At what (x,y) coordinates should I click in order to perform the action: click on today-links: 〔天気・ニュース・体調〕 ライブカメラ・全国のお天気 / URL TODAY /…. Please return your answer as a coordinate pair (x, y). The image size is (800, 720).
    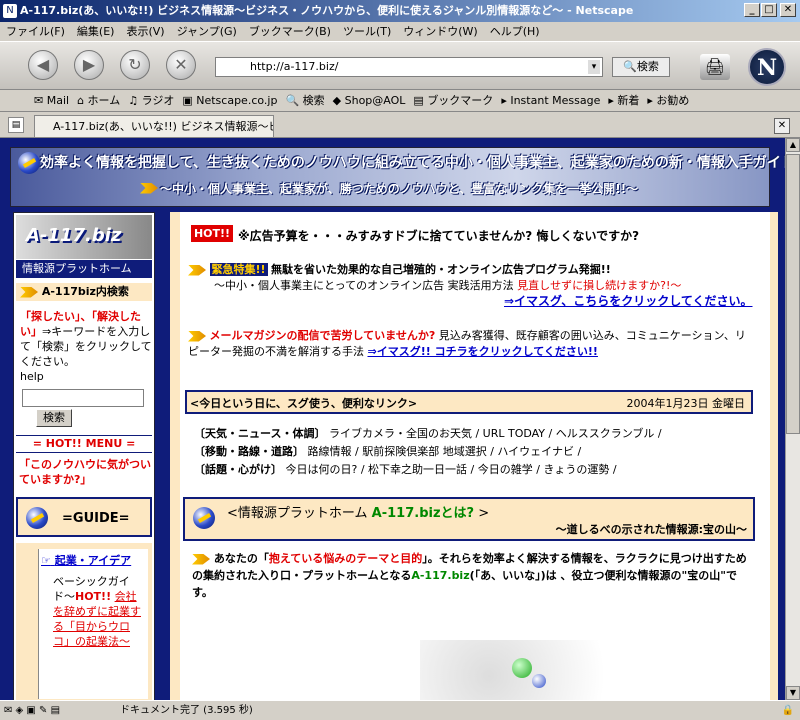
    Looking at the image, I should click on (474, 452).